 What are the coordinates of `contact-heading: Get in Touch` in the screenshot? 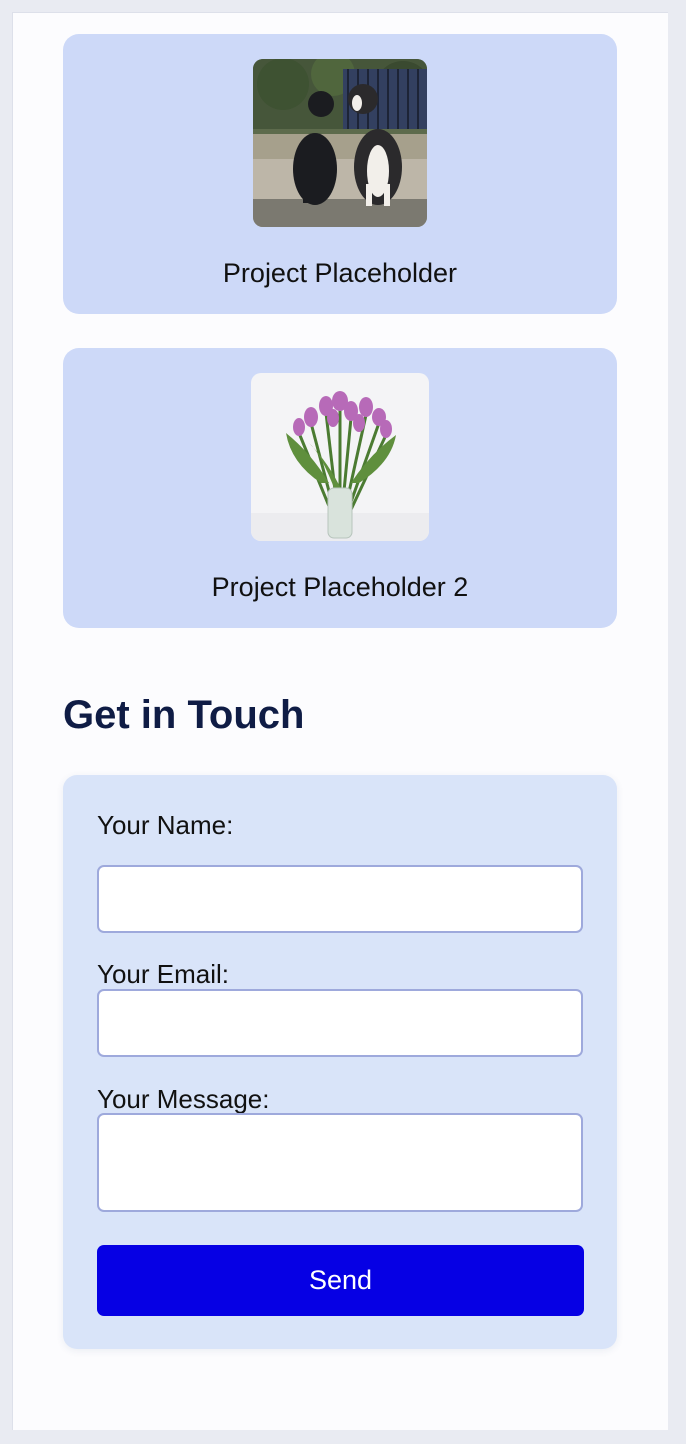 It's located at (184, 715).